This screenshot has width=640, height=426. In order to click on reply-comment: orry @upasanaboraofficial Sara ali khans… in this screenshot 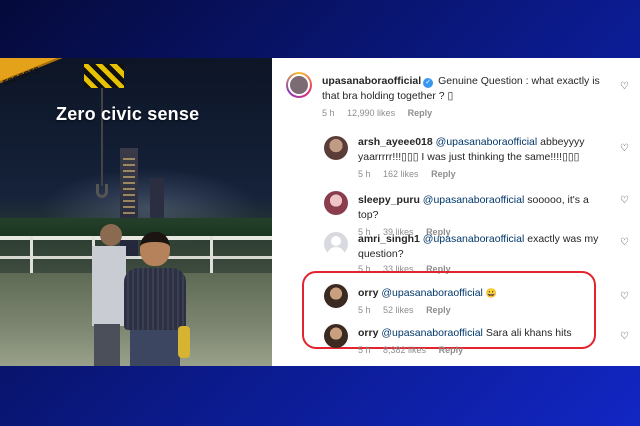, I will do `click(483, 340)`.